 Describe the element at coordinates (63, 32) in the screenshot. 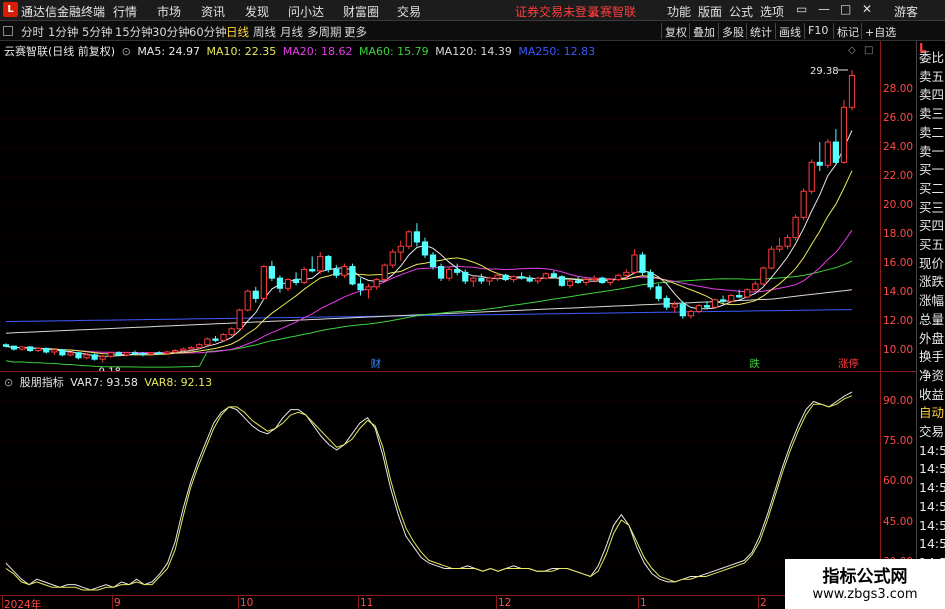

I see `period-tab-1min: 1分钟` at that location.